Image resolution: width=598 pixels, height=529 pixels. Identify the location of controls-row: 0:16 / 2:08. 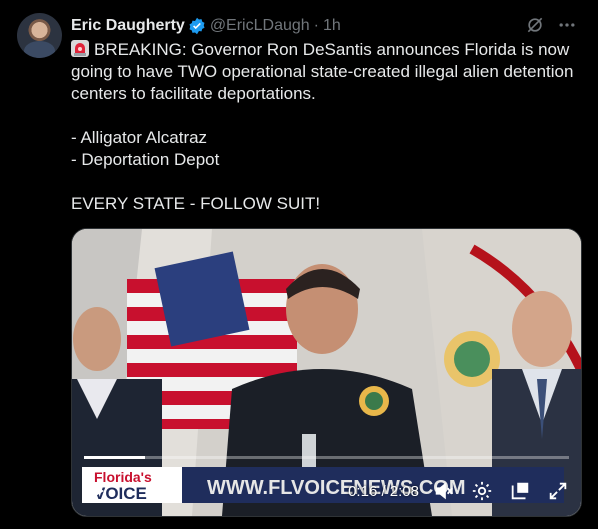
(326, 491).